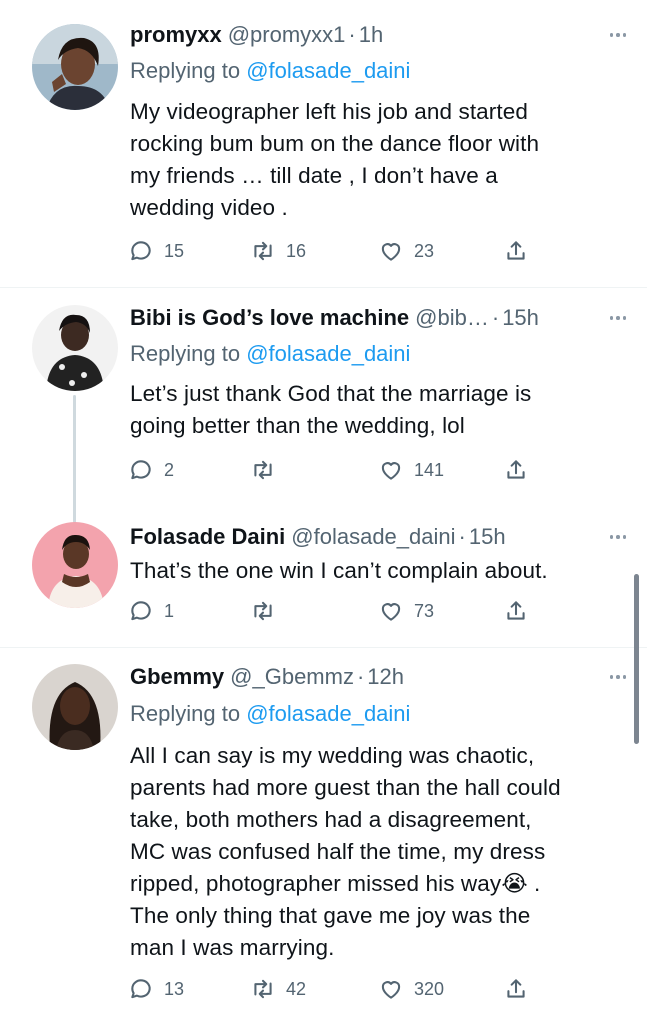 This screenshot has height=1024, width=647. Describe the element at coordinates (156, 251) in the screenshot. I see `reply-button: 15` at that location.